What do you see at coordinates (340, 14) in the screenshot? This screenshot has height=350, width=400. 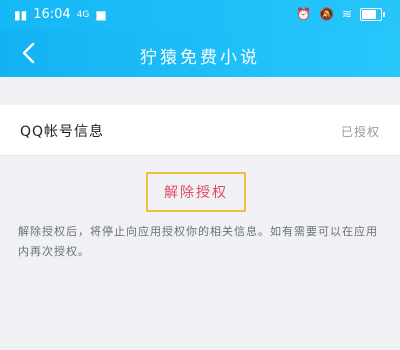 I see `status-right: ⏰ 🔕 ≋` at bounding box center [340, 14].